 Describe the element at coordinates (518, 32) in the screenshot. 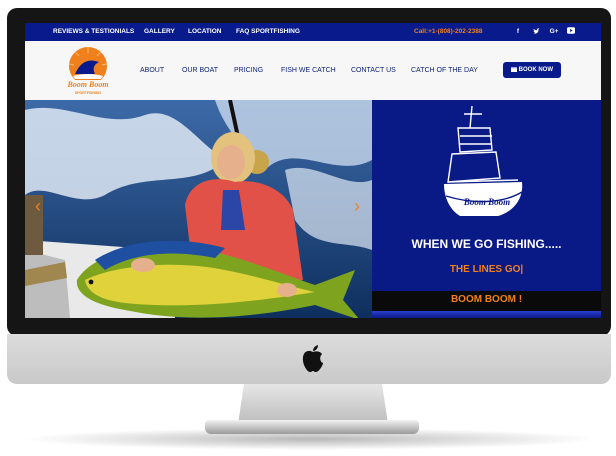

I see `facebook-icon: f` at that location.